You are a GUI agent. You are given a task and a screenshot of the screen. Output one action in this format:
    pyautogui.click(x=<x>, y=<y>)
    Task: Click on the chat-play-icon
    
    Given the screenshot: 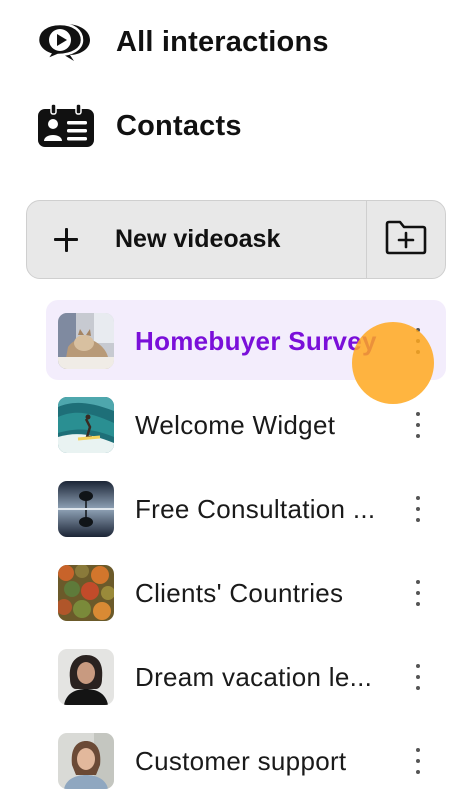 What is the action you would take?
    pyautogui.click(x=66, y=42)
    